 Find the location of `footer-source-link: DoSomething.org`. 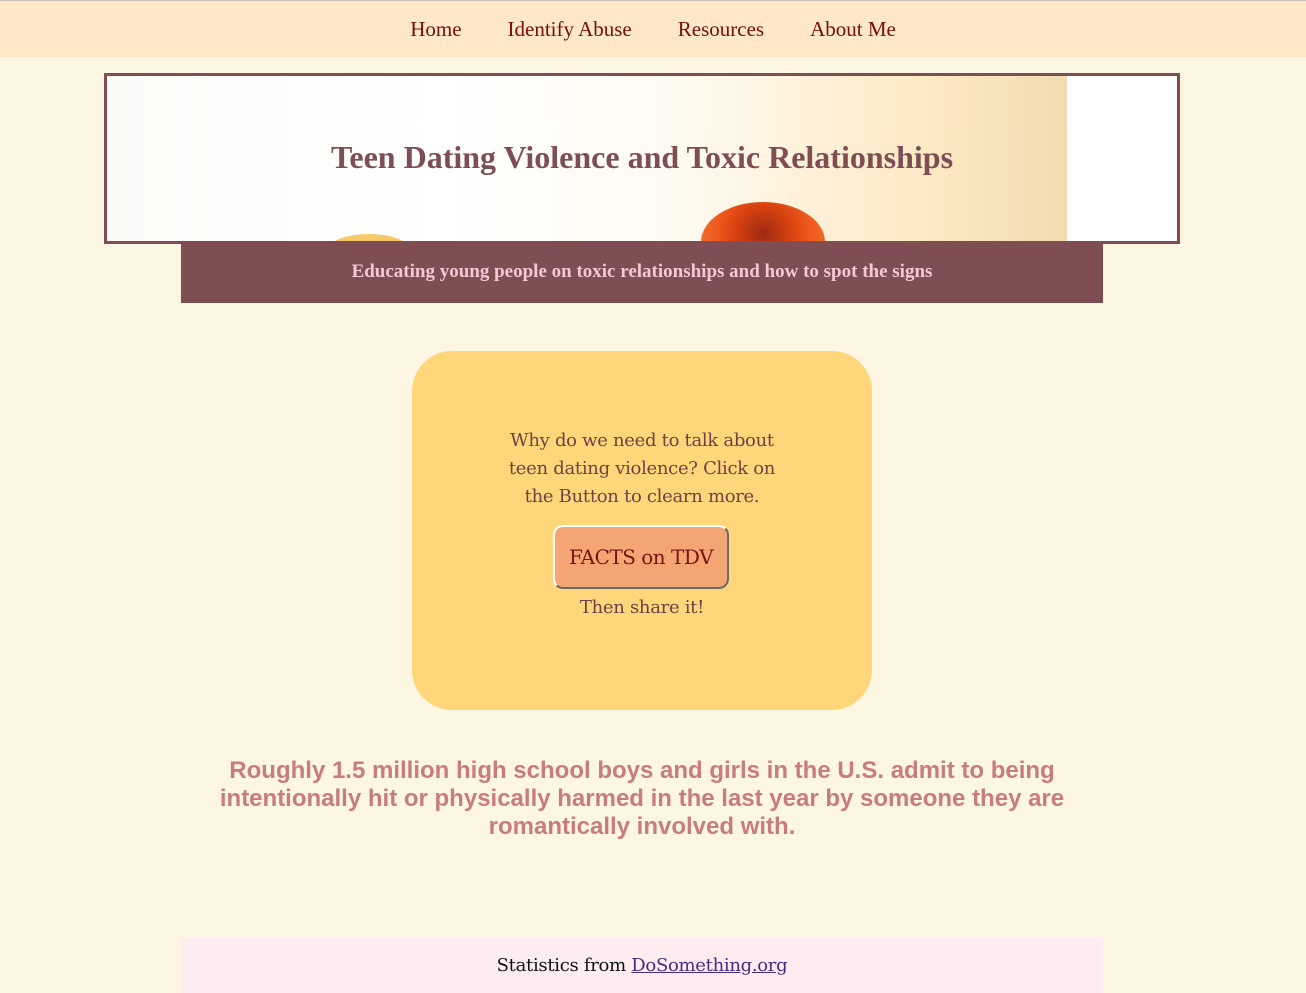

footer-source-link: DoSomething.org is located at coordinates (709, 965).